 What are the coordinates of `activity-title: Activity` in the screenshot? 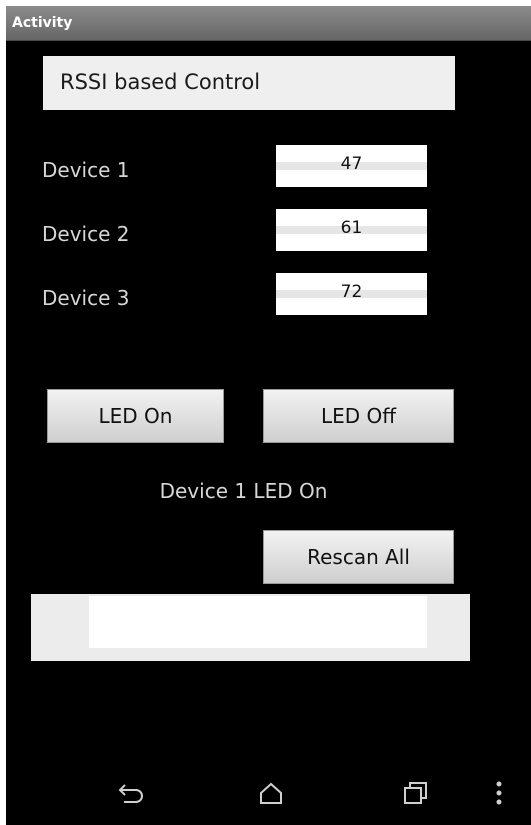 It's located at (42, 23).